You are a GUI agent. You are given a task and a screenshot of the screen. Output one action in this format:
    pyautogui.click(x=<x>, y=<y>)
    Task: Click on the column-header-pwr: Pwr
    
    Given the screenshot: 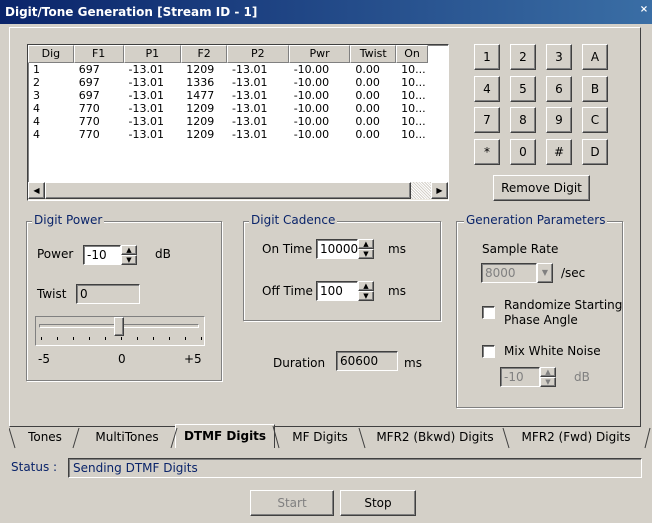 What is the action you would take?
    pyautogui.click(x=319, y=54)
    